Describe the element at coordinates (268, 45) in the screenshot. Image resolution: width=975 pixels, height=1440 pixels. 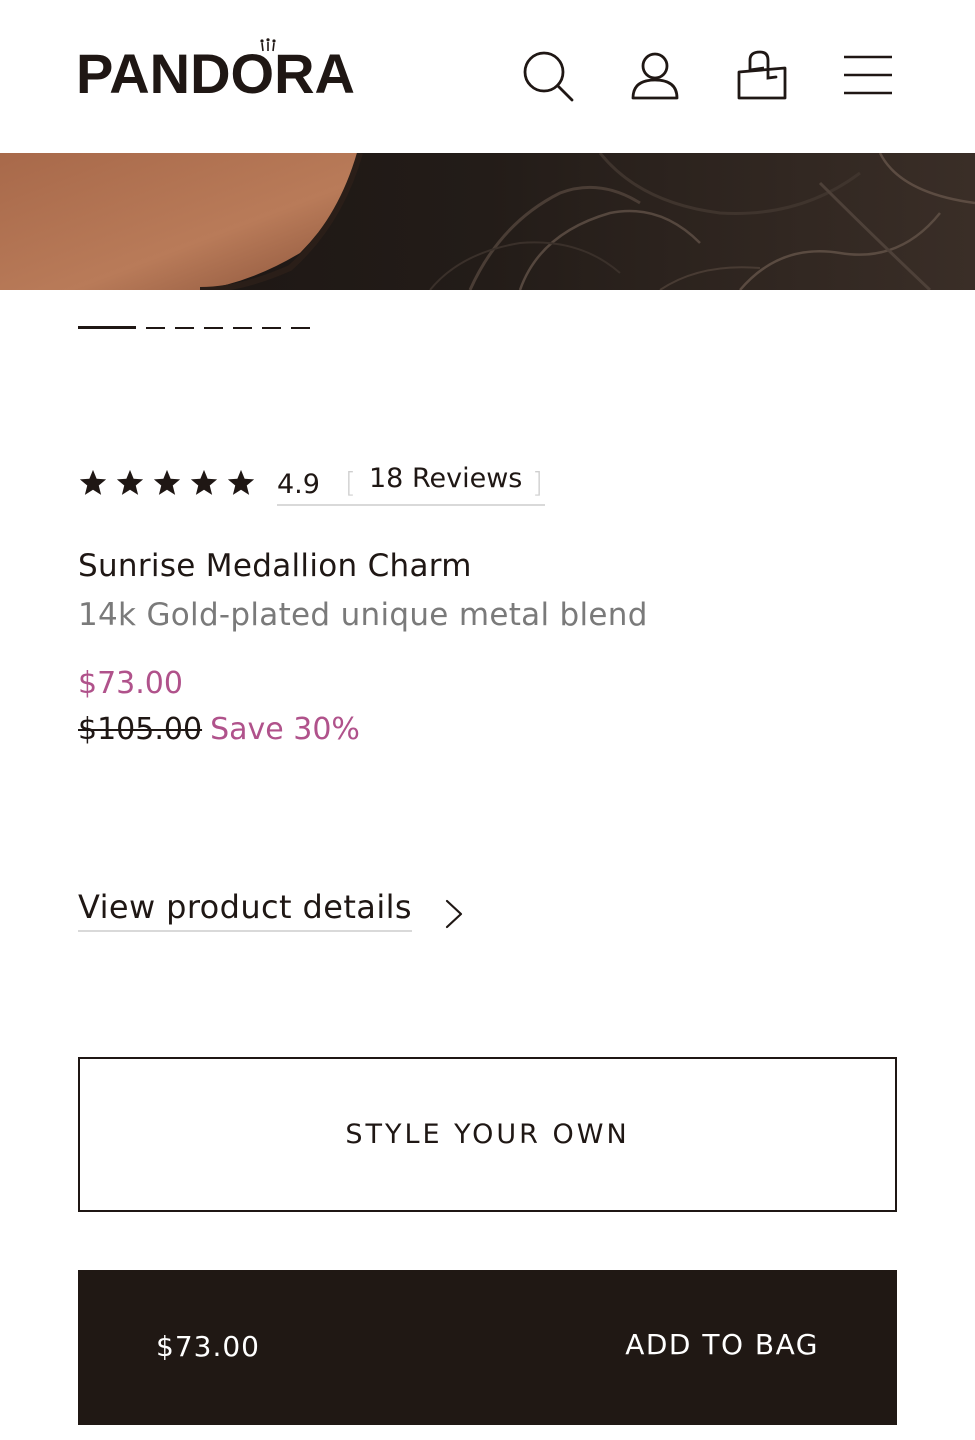
I see `crown-icon` at that location.